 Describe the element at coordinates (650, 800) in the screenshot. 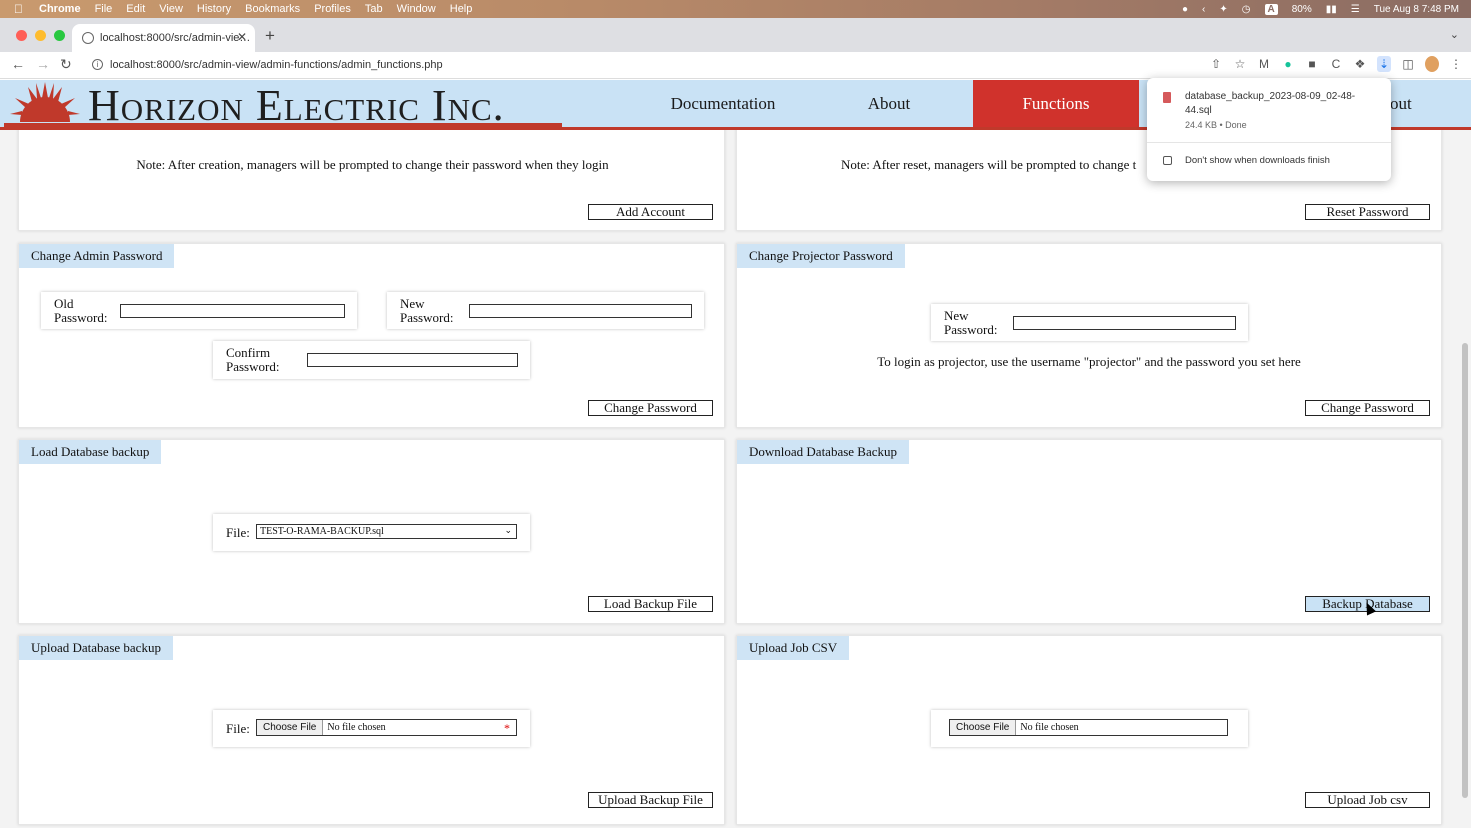

I see `upload-backup-file-button: Upload Backup File` at that location.